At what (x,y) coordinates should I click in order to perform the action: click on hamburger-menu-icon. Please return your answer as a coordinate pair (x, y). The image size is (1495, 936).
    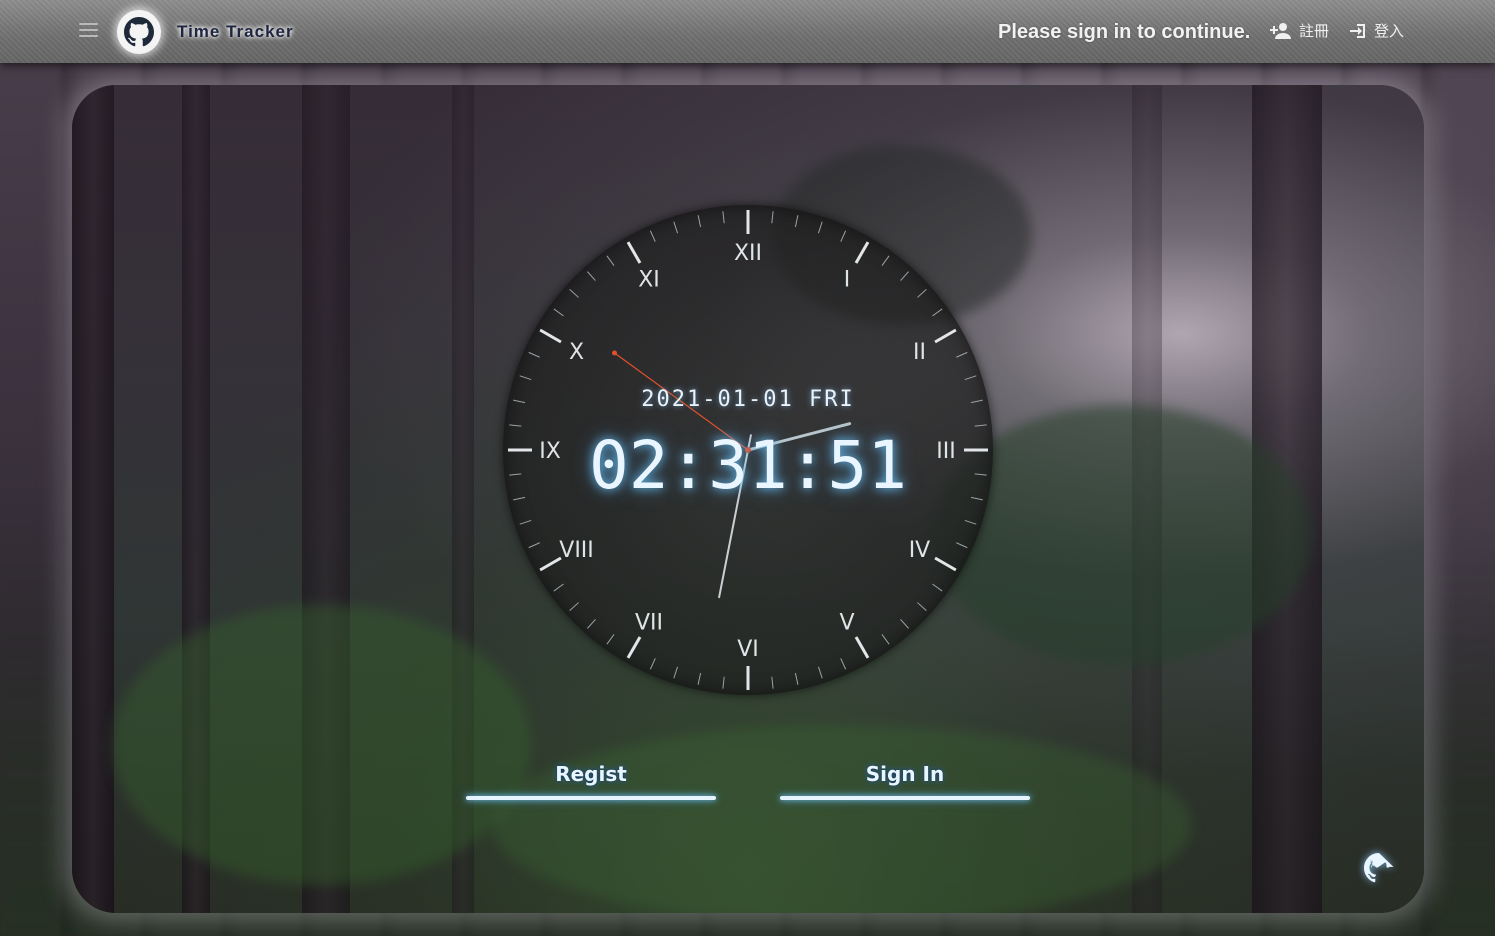
    Looking at the image, I should click on (88, 31).